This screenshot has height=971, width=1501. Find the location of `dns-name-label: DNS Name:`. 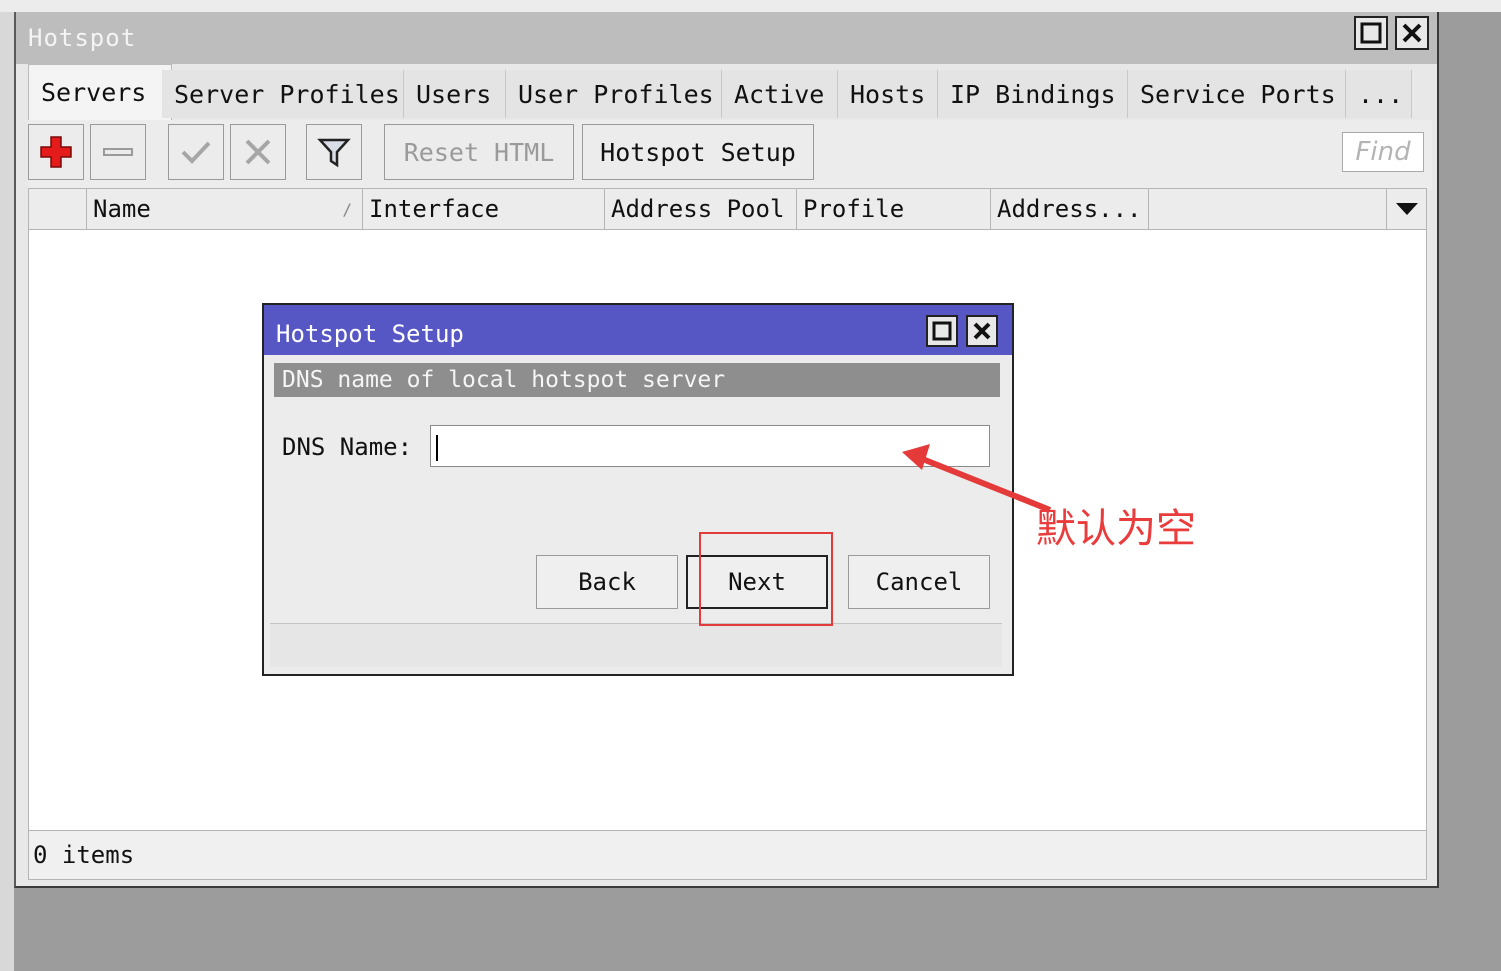

dns-name-label: DNS Name: is located at coordinates (347, 447).